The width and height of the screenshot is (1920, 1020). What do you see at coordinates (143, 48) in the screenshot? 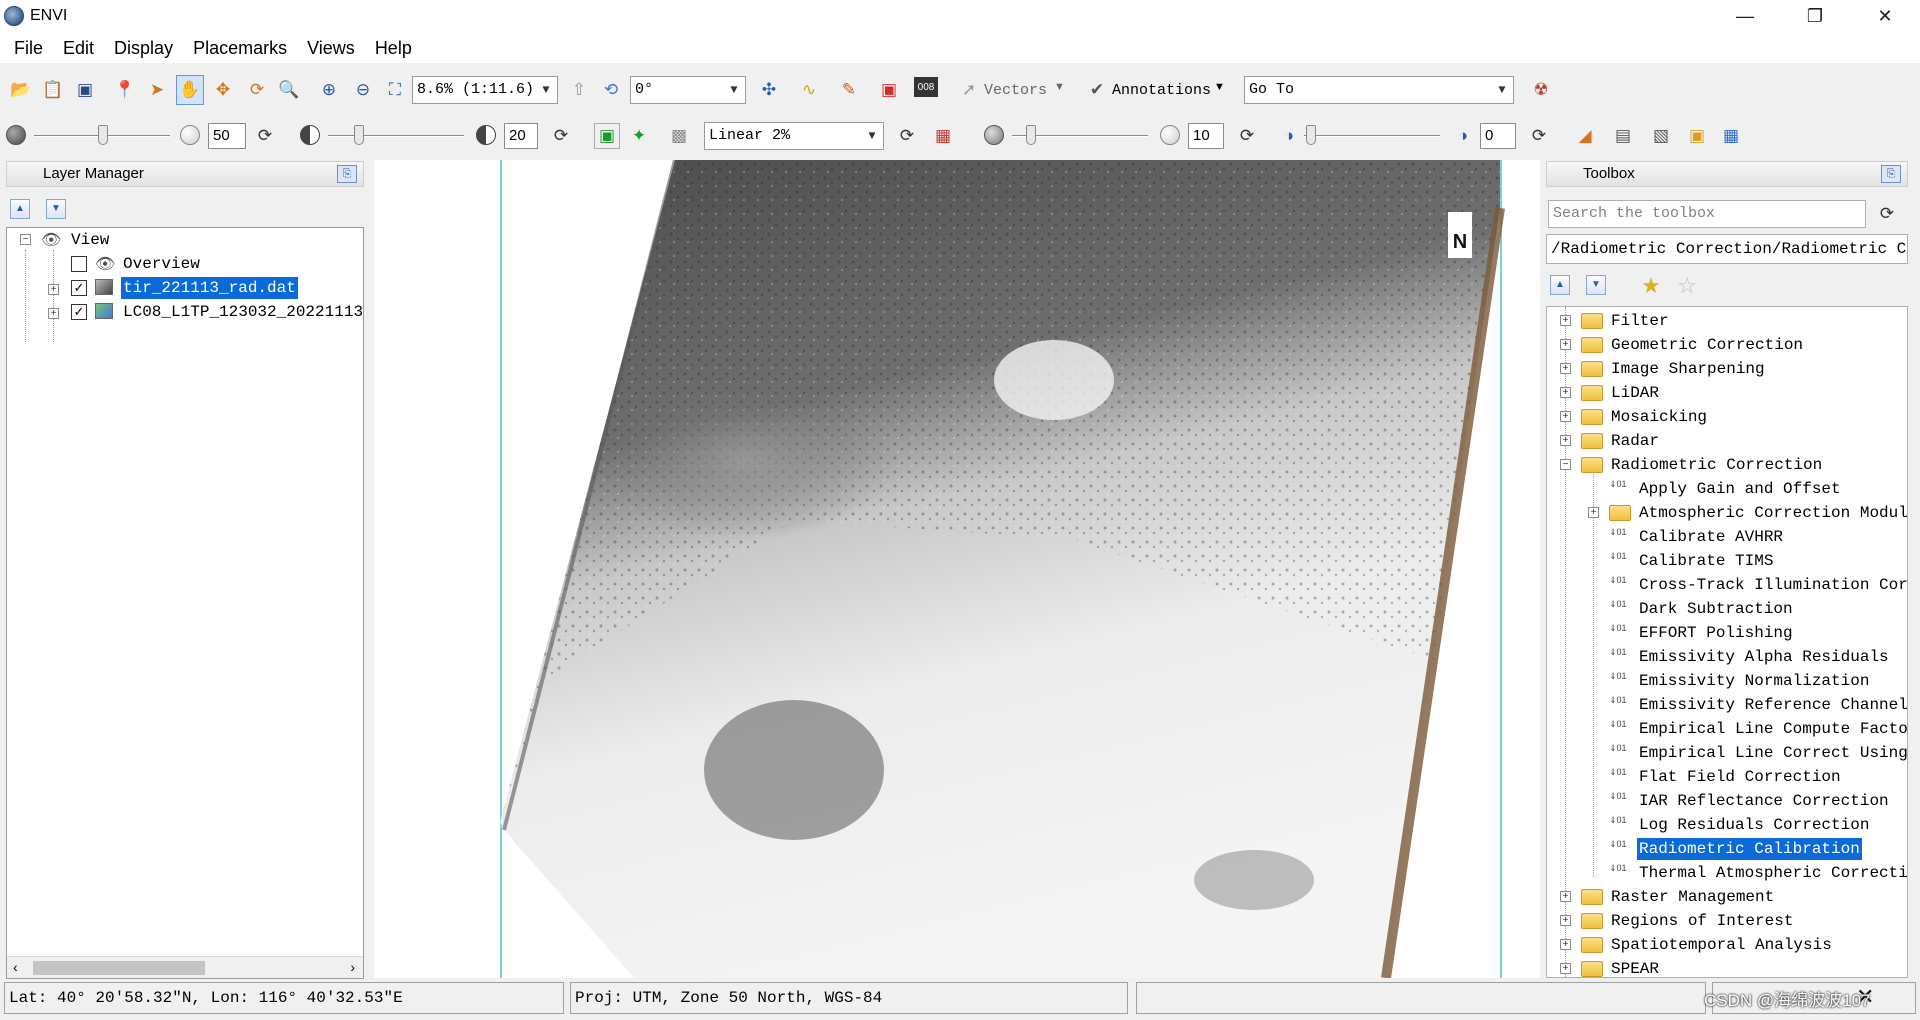
I see `menu-display: Display` at bounding box center [143, 48].